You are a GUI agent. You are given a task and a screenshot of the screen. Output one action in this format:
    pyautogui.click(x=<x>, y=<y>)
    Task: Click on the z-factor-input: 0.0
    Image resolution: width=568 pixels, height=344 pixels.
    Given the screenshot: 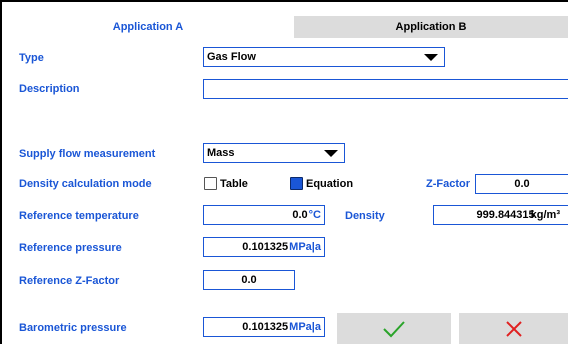 What is the action you would take?
    pyautogui.click(x=521, y=184)
    